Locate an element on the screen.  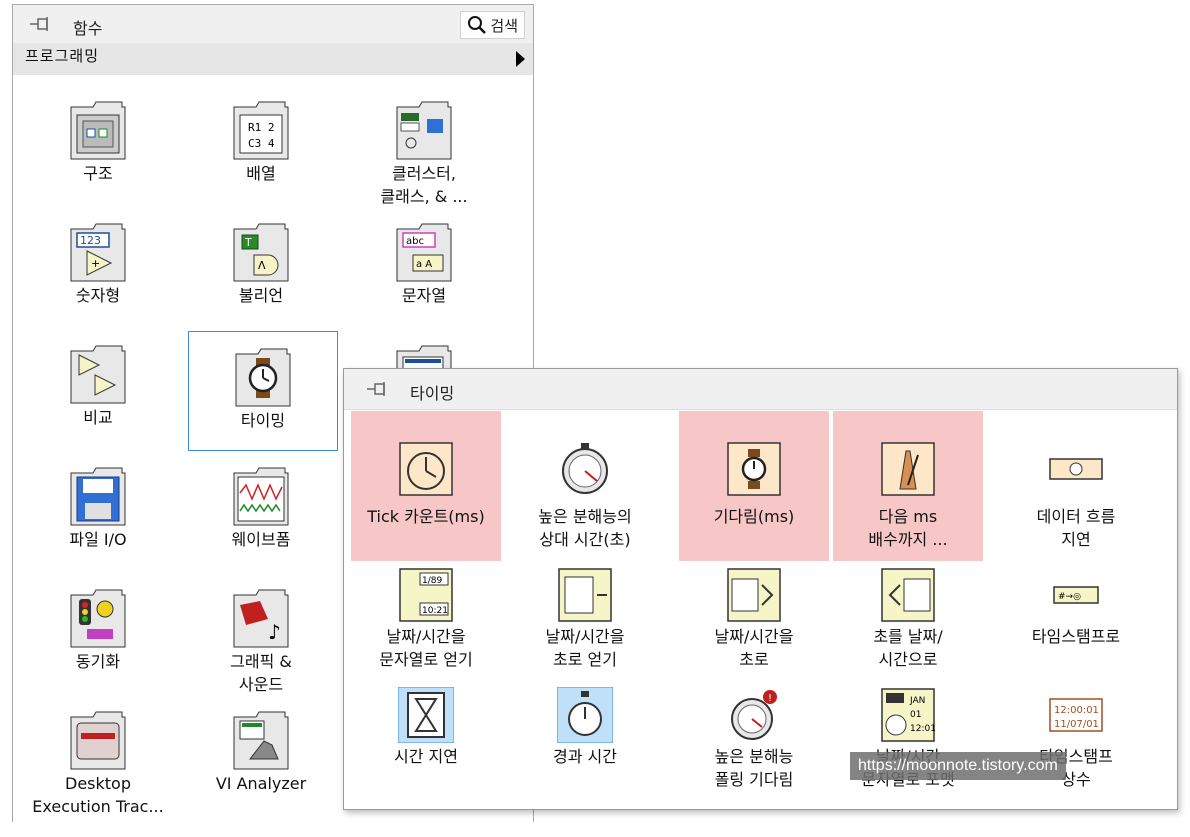
get-date-time-string-icon: 1/89 10:21 is located at coordinates (426, 595).